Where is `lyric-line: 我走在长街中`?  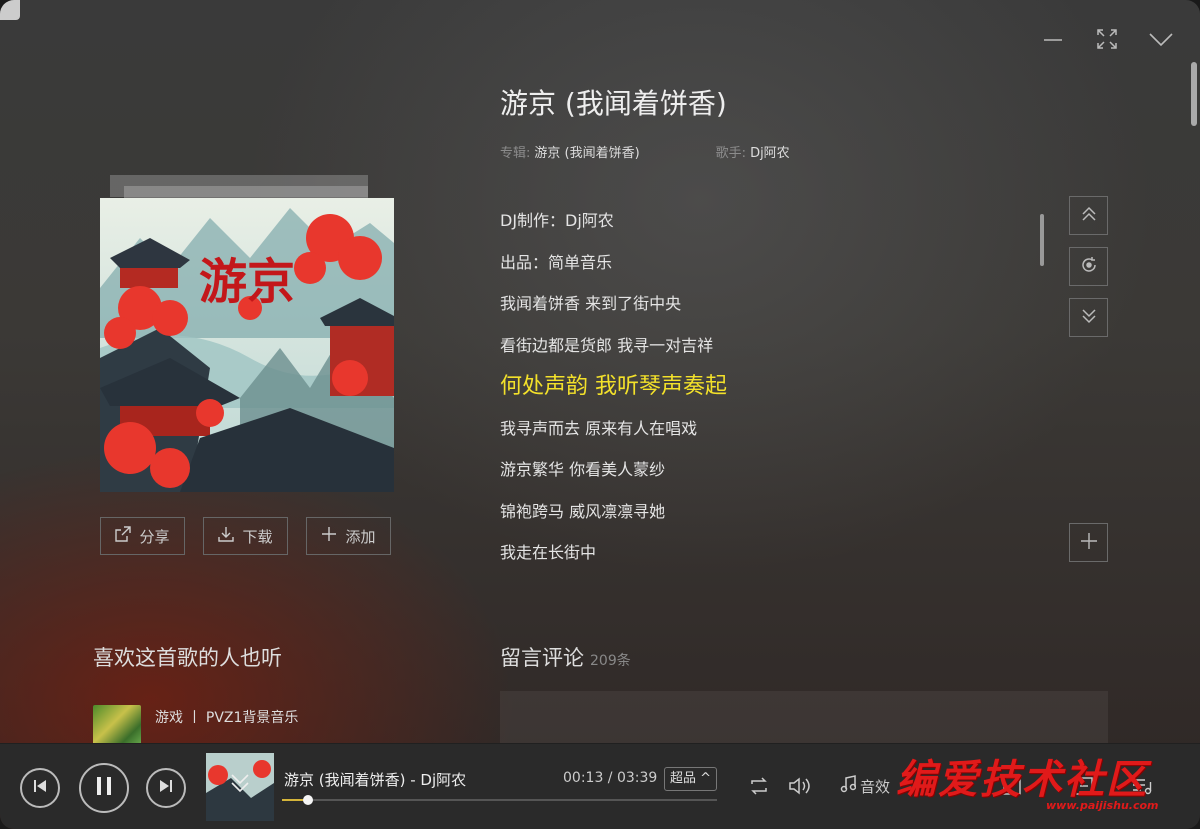 lyric-line: 我走在长街中 is located at coordinates (760, 553).